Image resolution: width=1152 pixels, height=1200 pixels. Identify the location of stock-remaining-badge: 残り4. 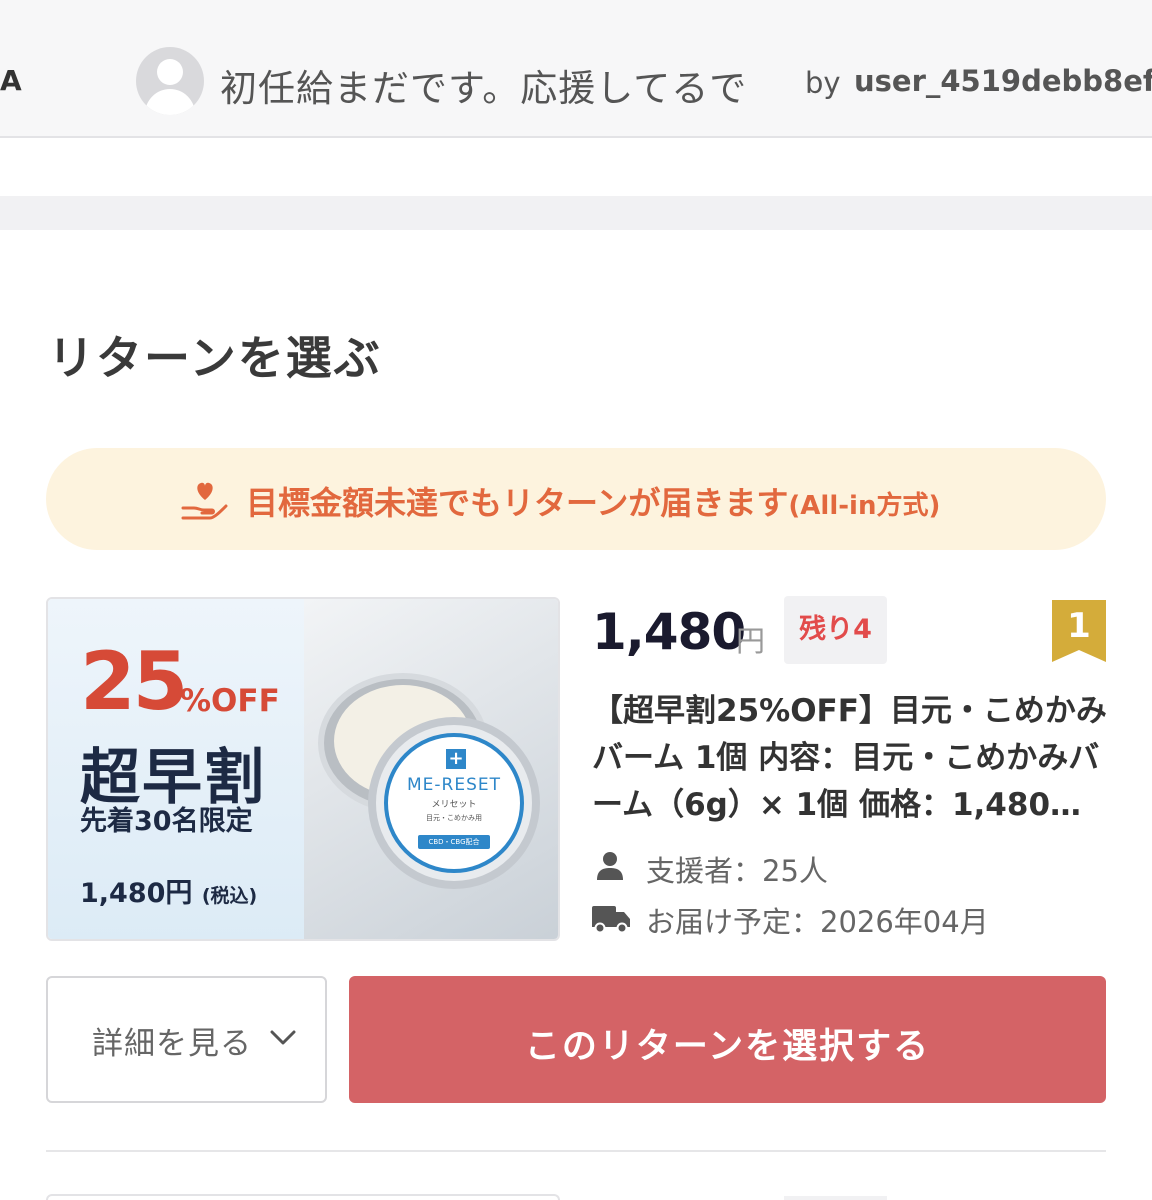
(835, 630).